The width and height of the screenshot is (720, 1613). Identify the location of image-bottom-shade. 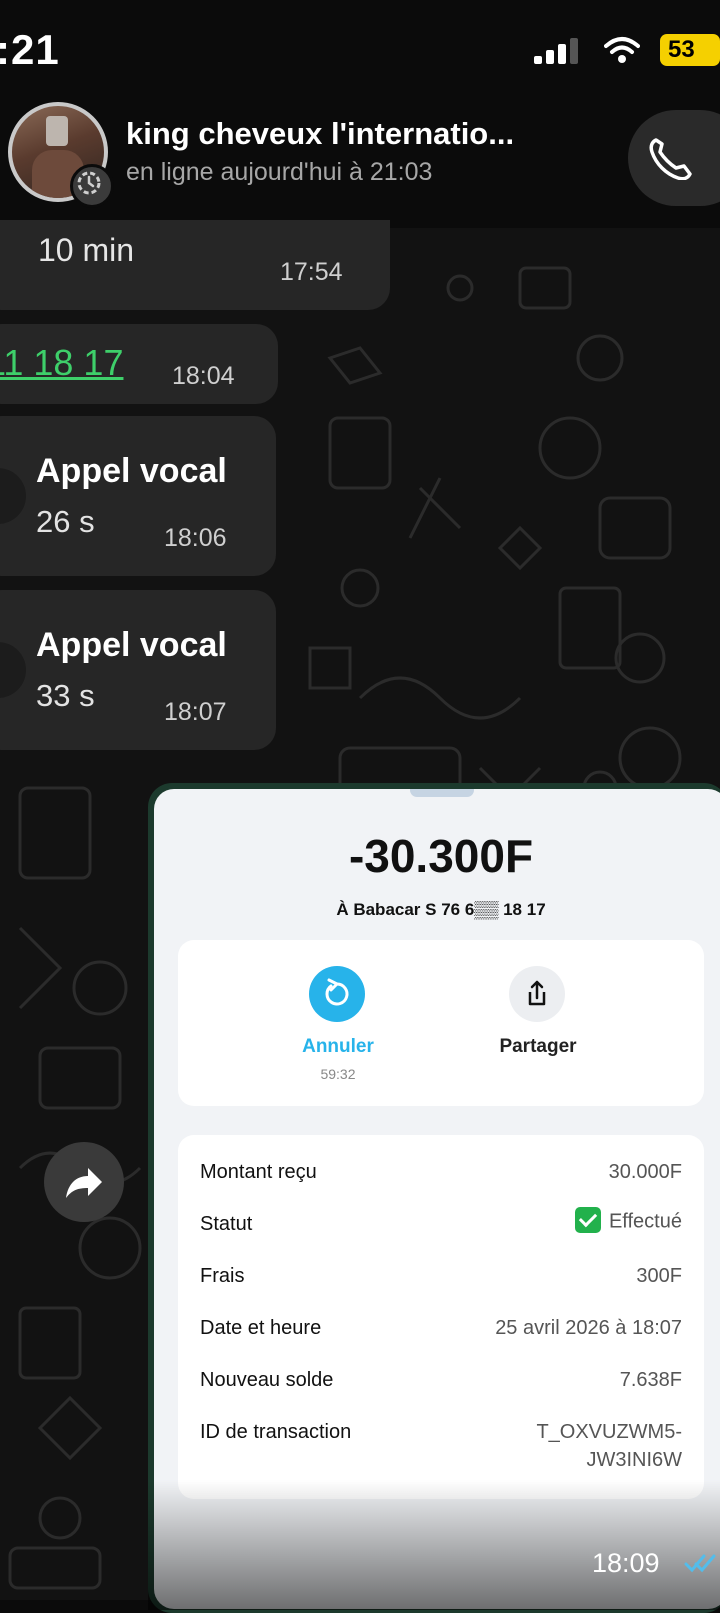
(434, 1545).